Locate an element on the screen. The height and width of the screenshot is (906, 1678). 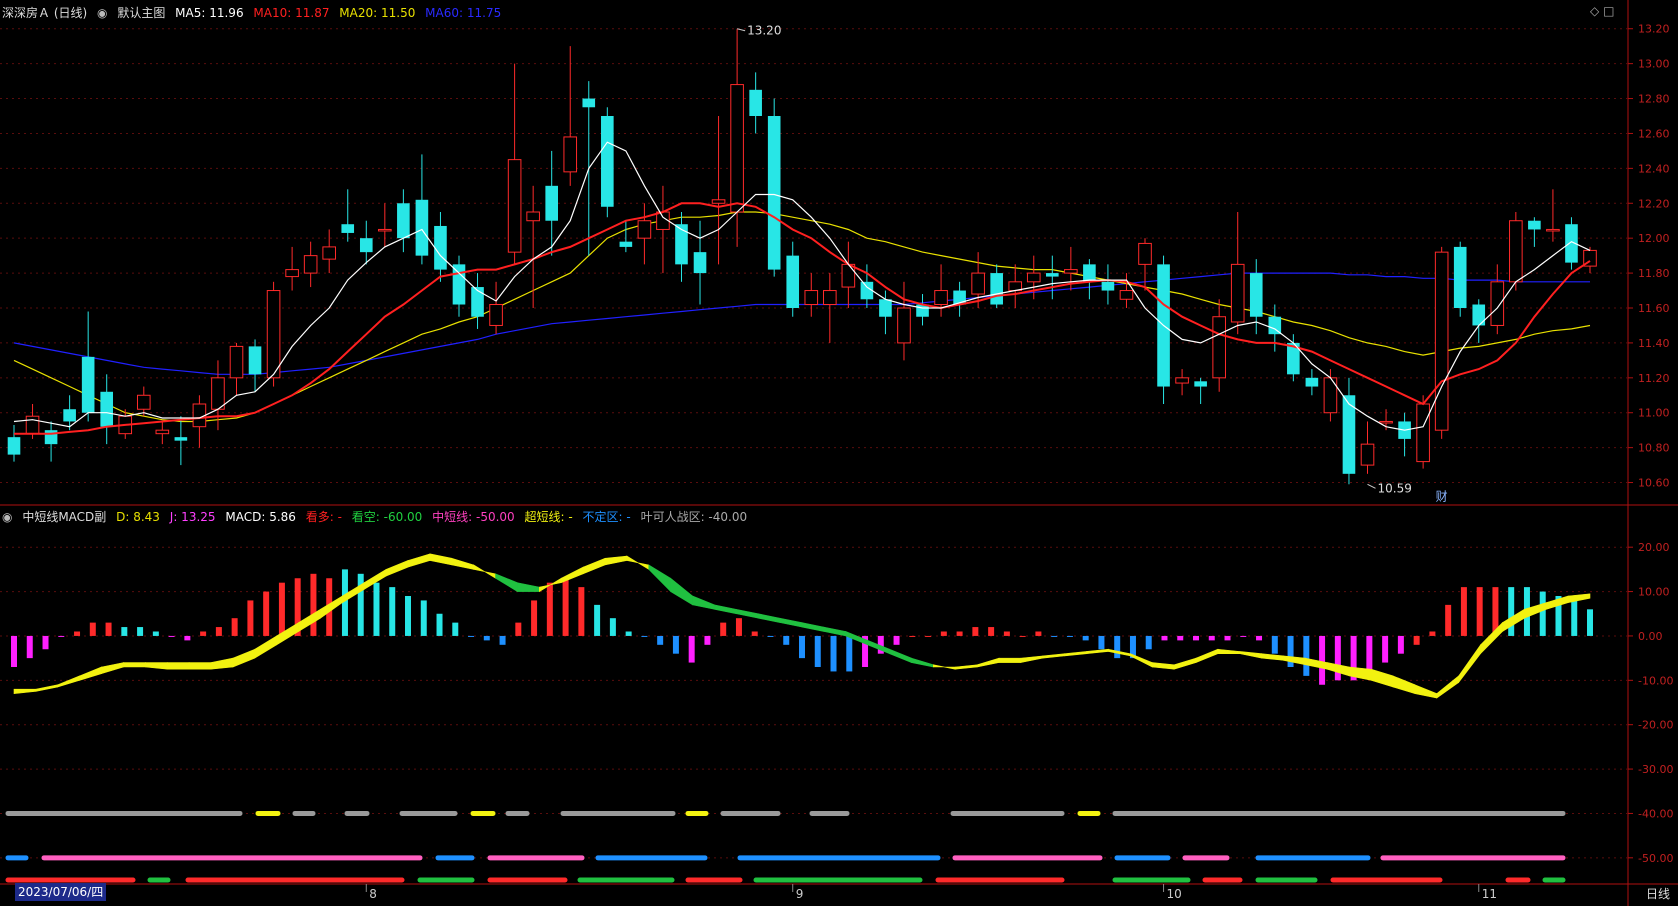
macd-value: MACD: 5.86 is located at coordinates (260, 517).